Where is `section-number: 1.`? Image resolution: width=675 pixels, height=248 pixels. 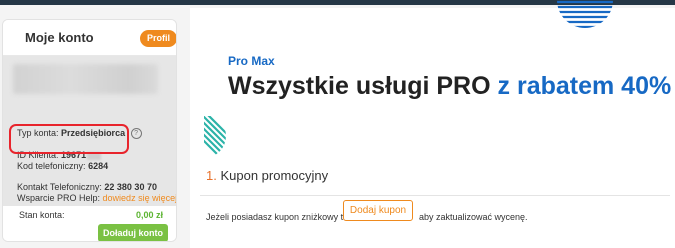
section-number: 1. is located at coordinates (211, 175).